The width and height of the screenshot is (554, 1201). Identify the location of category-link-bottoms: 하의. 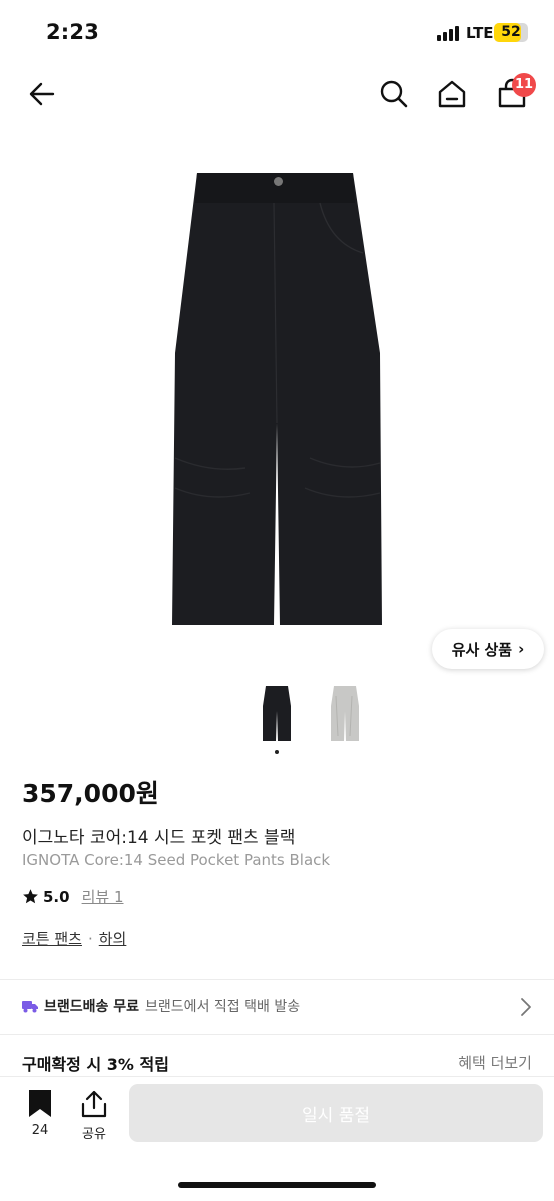
(113, 939).